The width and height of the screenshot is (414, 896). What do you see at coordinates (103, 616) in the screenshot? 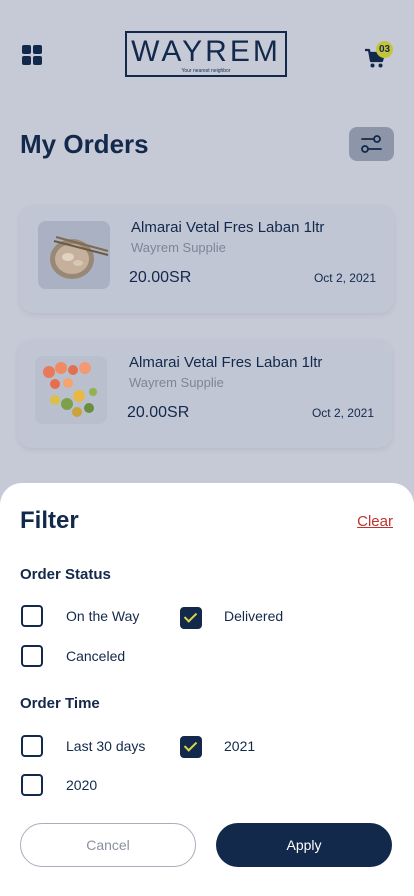
I see `option-label: On the Way` at bounding box center [103, 616].